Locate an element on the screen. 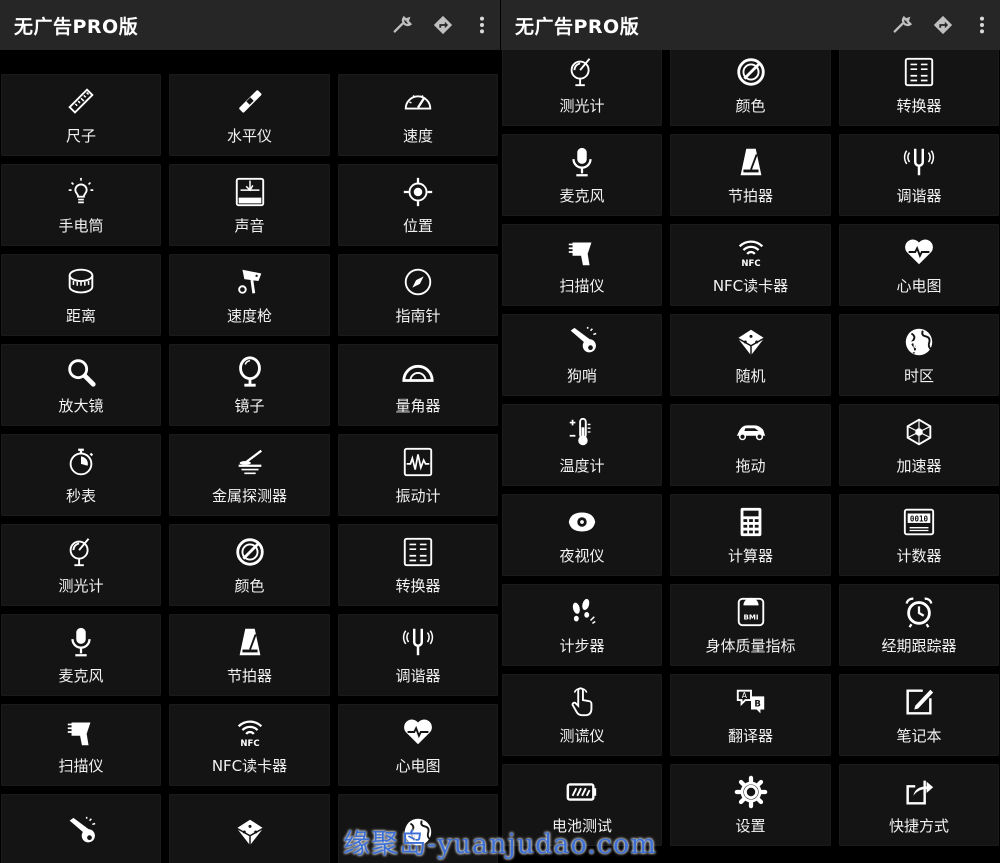  svg-text: BMI is located at coordinates (750, 616).